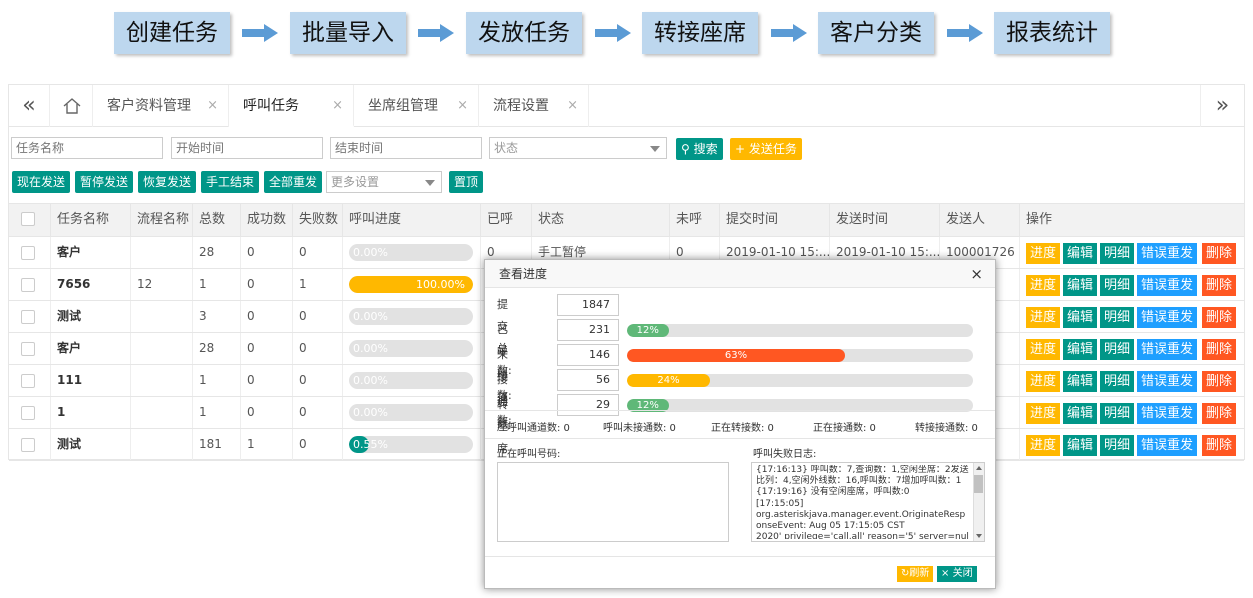 The image size is (1253, 598). What do you see at coordinates (161, 106) in the screenshot?
I see `tab-customer-data: 客户资料管理 ×` at bounding box center [161, 106].